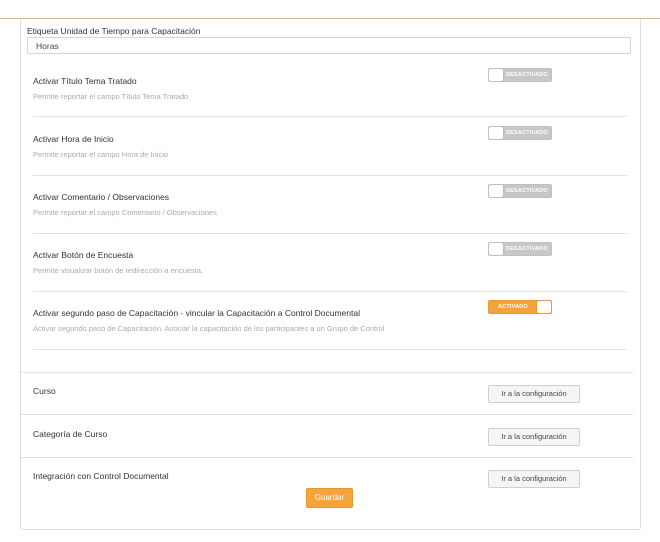 The width and height of the screenshot is (660, 542). What do you see at coordinates (101, 476) in the screenshot?
I see `config-label-integracion: Integración con Control Documental` at bounding box center [101, 476].